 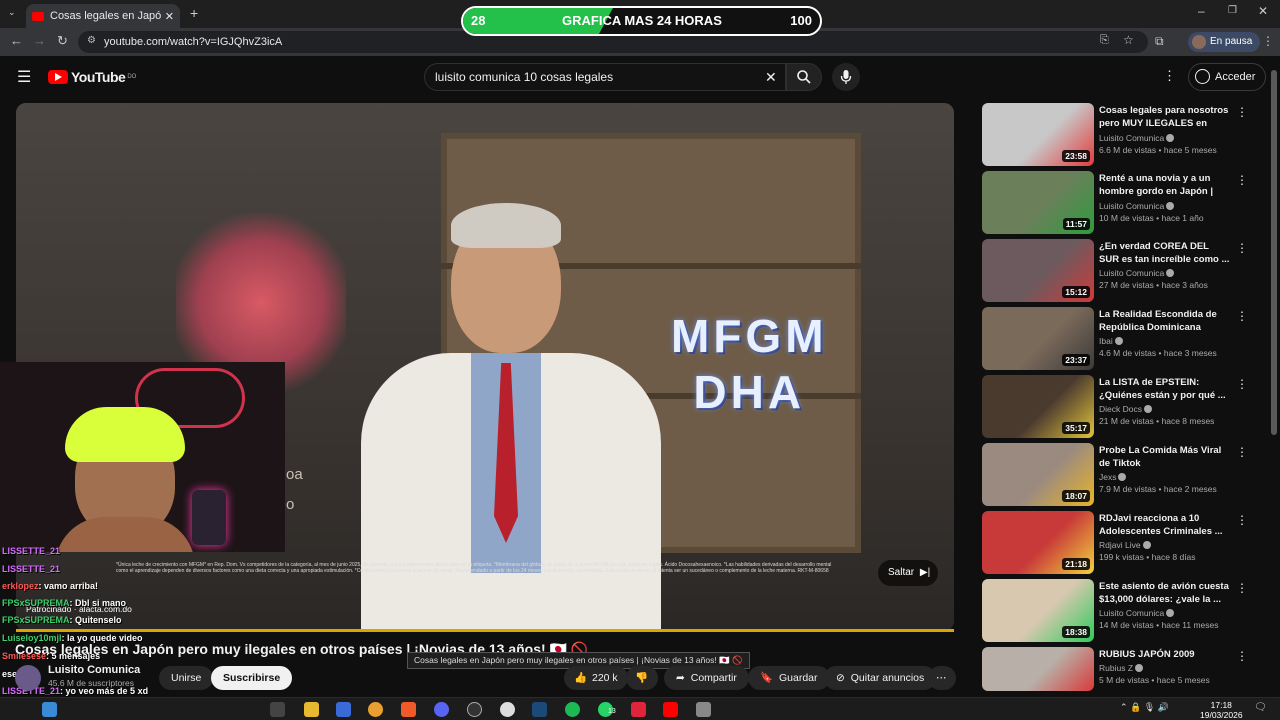 I want to click on recommended-channel: Rdjavi Live, so click(x=1165, y=545).